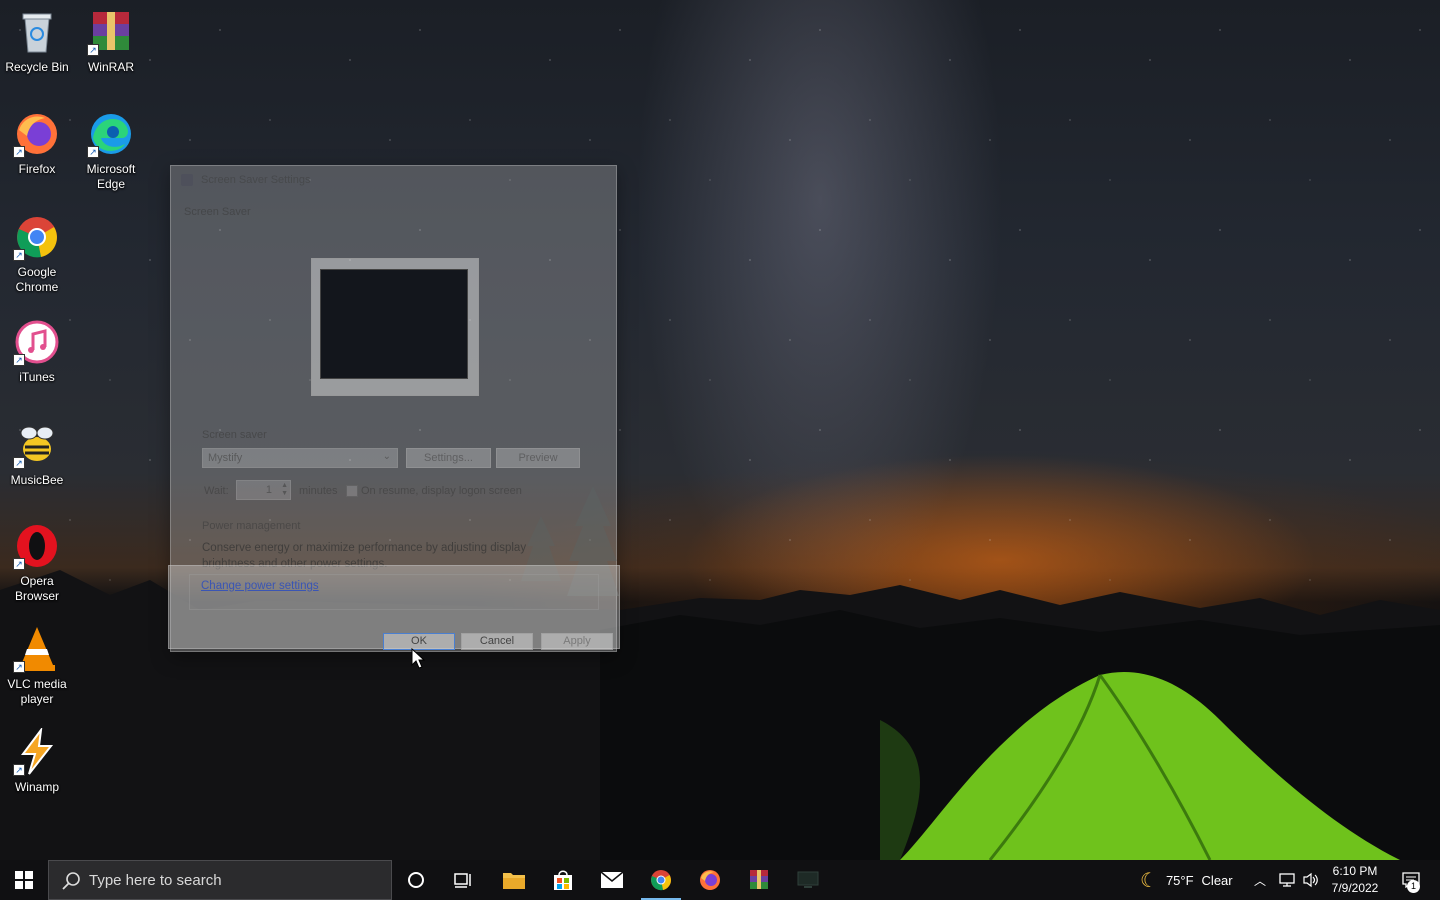  Describe the element at coordinates (418, 658) in the screenshot. I see `mouse-pointer-icon` at that location.